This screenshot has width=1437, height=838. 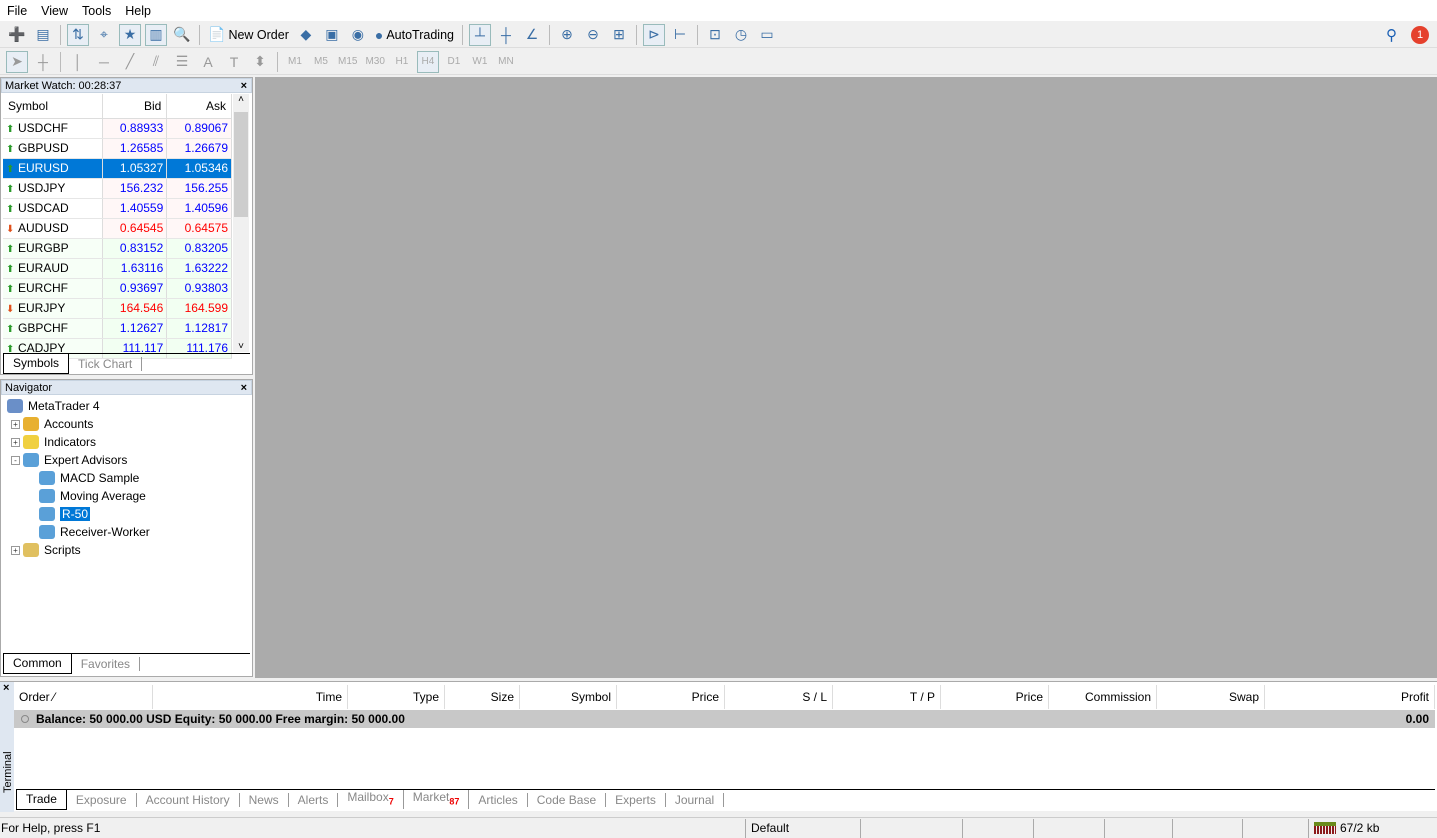 What do you see at coordinates (567, 799) in the screenshot?
I see `tab-code-base: Code Base` at bounding box center [567, 799].